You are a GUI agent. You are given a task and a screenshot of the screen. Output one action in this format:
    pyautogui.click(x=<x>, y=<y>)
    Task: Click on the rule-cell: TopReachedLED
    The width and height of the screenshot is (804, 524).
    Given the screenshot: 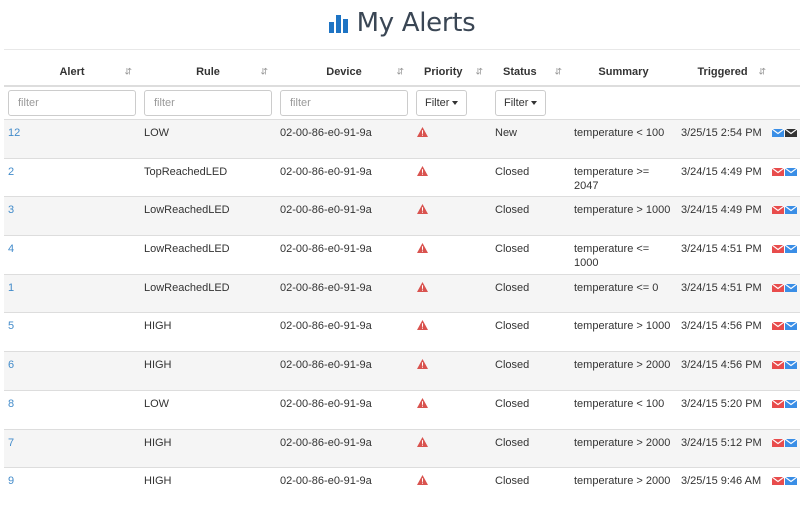 What is the action you would take?
    pyautogui.click(x=208, y=177)
    